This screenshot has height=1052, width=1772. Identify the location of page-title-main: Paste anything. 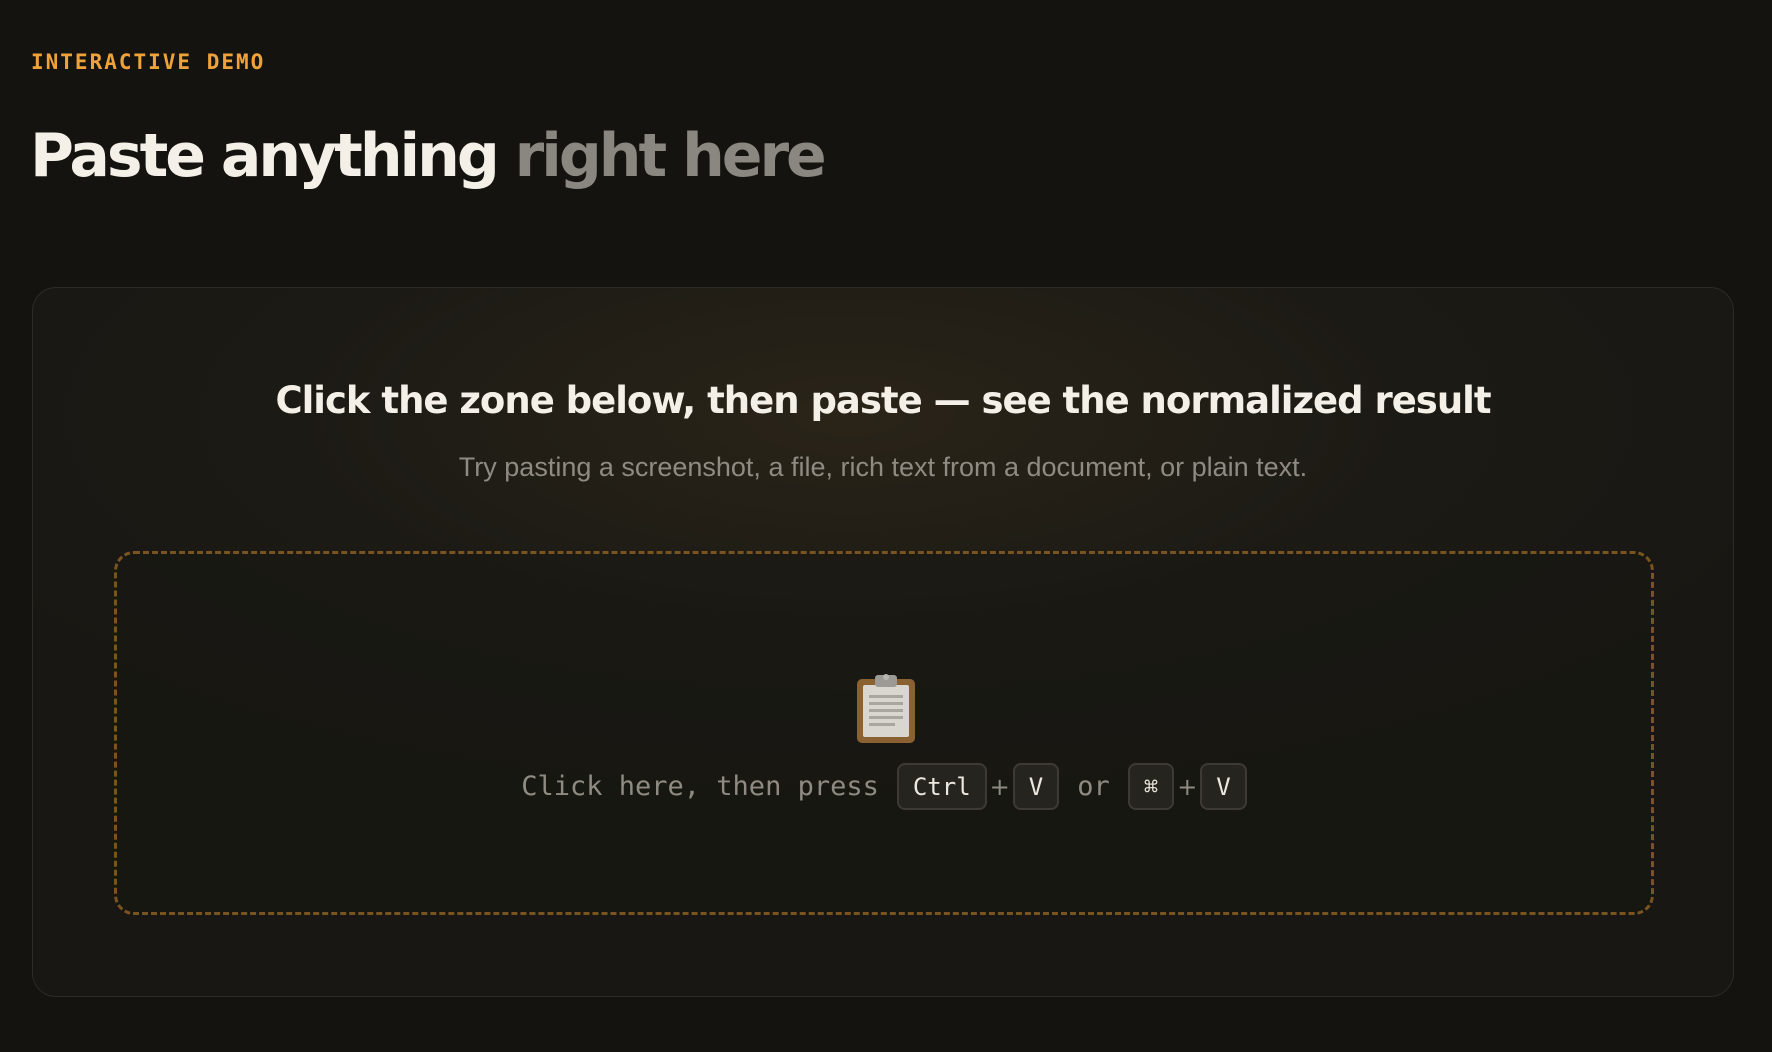
(265, 156).